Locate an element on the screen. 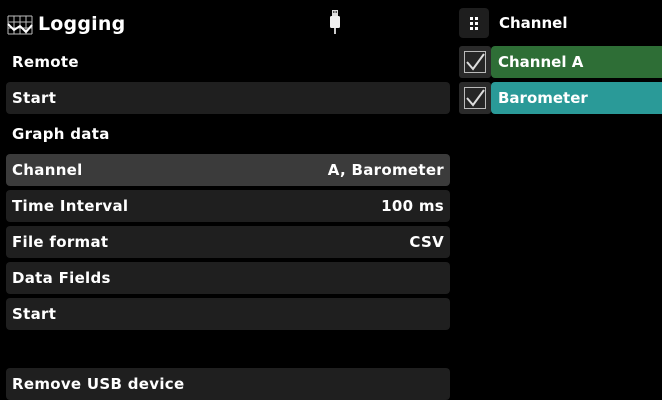  usb-icon is located at coordinates (335, 23).